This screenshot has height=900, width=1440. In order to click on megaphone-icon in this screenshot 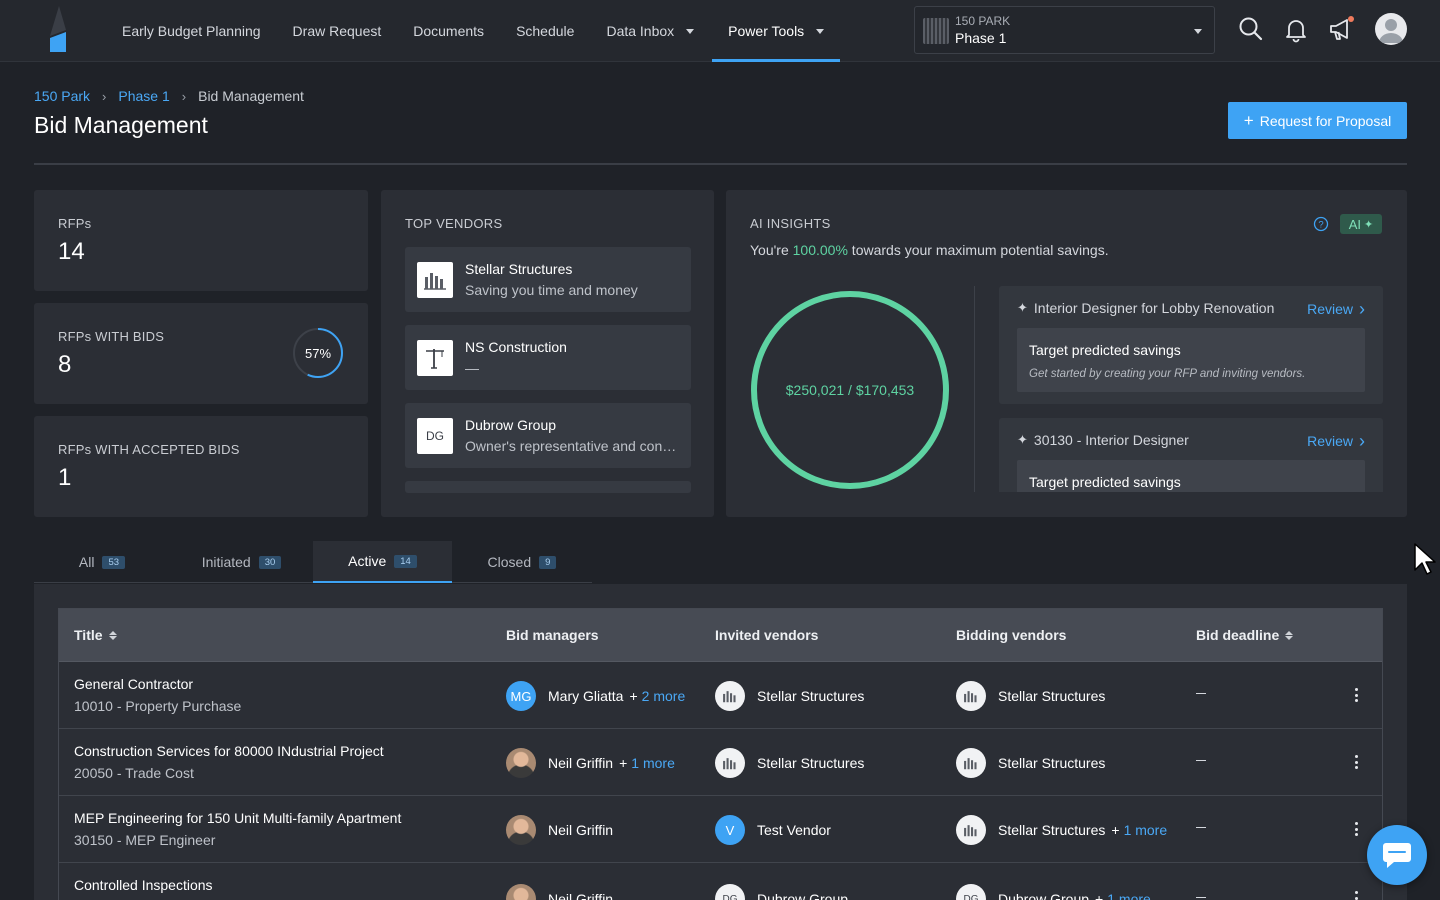, I will do `click(1341, 29)`.